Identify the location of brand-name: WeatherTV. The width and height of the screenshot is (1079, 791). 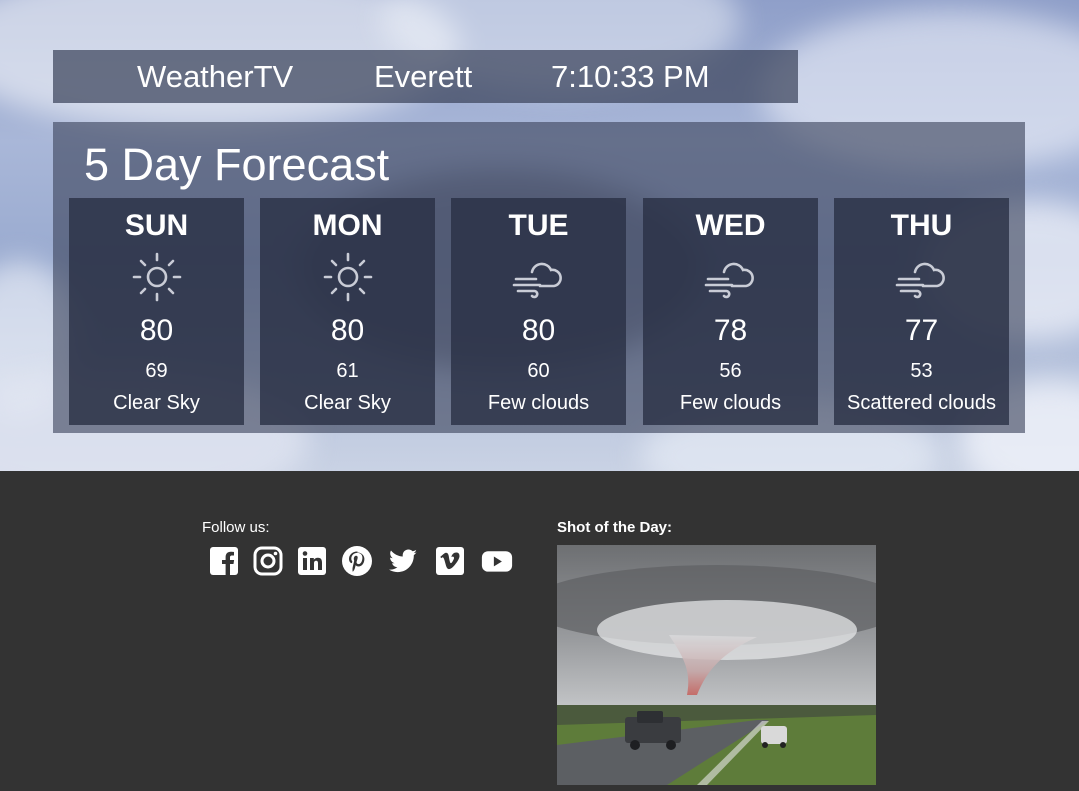
(215, 77).